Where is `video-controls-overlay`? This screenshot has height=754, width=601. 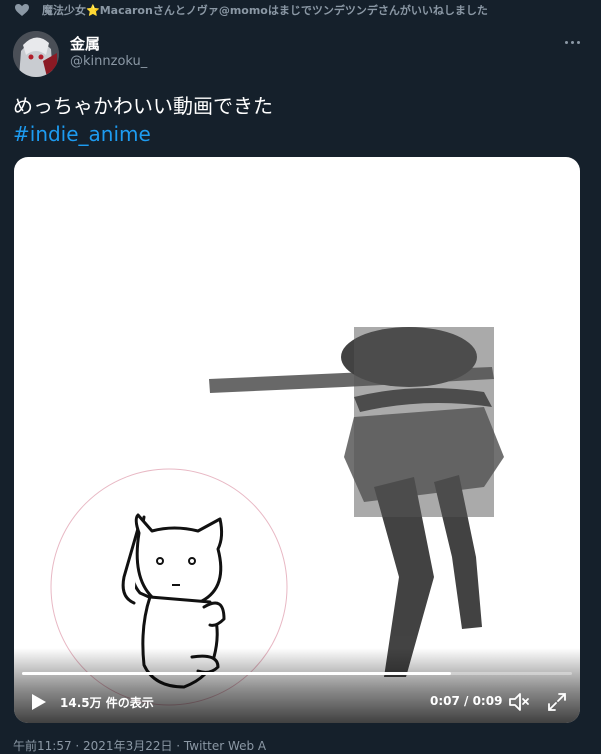 video-controls-overlay is located at coordinates (297, 685).